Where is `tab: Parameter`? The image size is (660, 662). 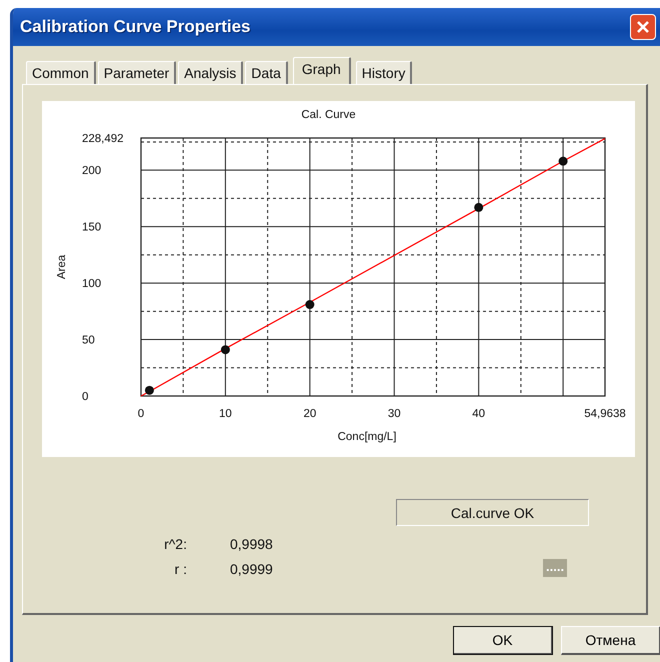
tab: Parameter is located at coordinates (137, 72).